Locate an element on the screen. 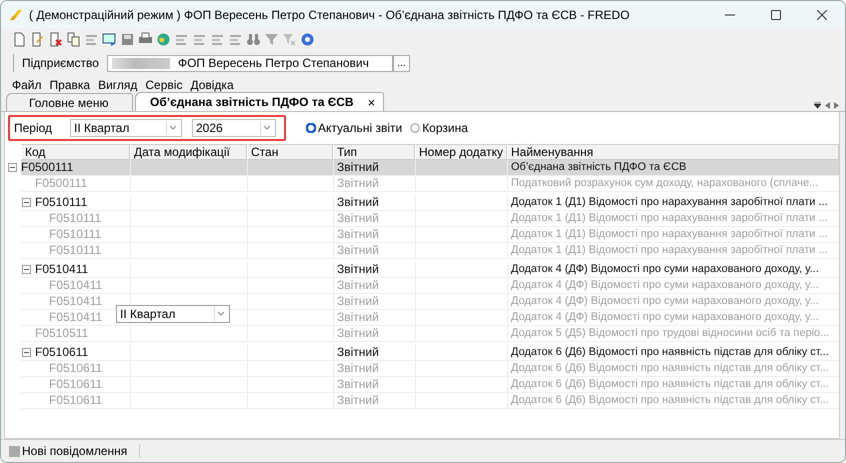 The width and height of the screenshot is (846, 463). binoculars-icon is located at coordinates (253, 39).